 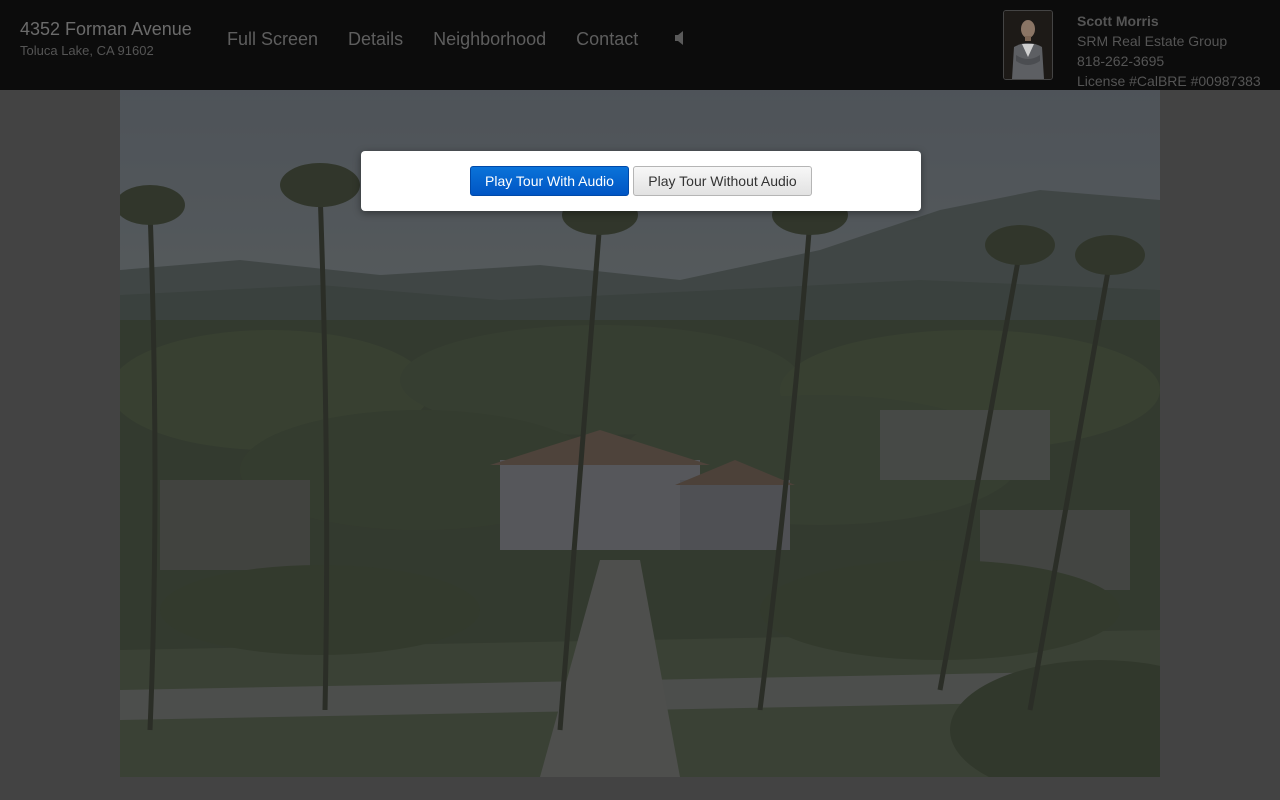 I want to click on nav-contact: Contact, so click(x=607, y=39).